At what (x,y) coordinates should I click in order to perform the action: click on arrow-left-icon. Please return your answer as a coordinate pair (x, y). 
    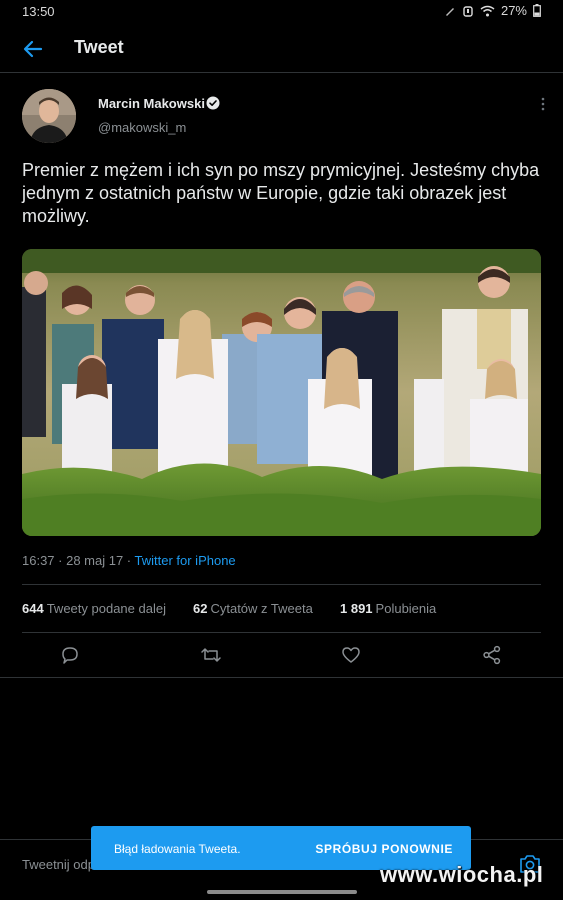
    Looking at the image, I should click on (33, 49).